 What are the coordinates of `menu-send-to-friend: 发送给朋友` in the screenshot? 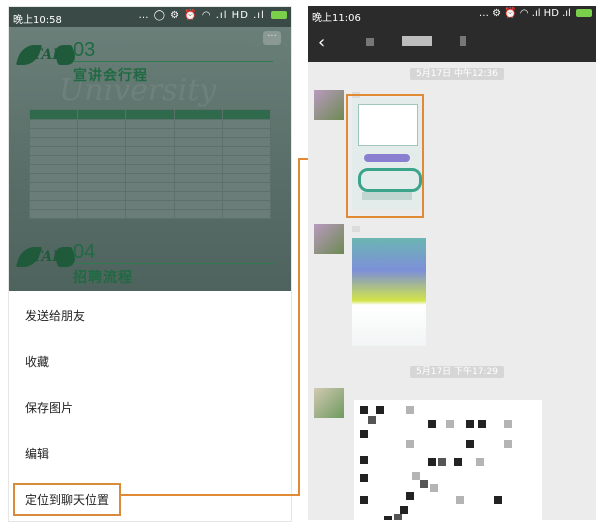 It's located at (55, 315).